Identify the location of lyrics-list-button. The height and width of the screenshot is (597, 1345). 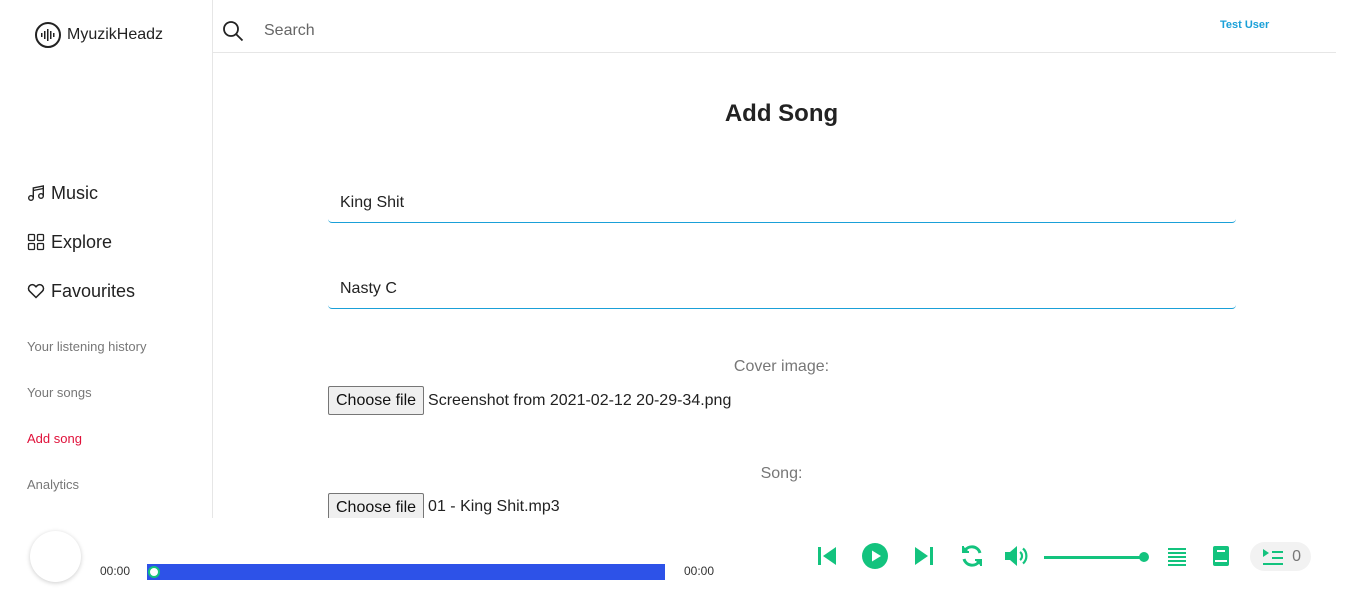
(1177, 556).